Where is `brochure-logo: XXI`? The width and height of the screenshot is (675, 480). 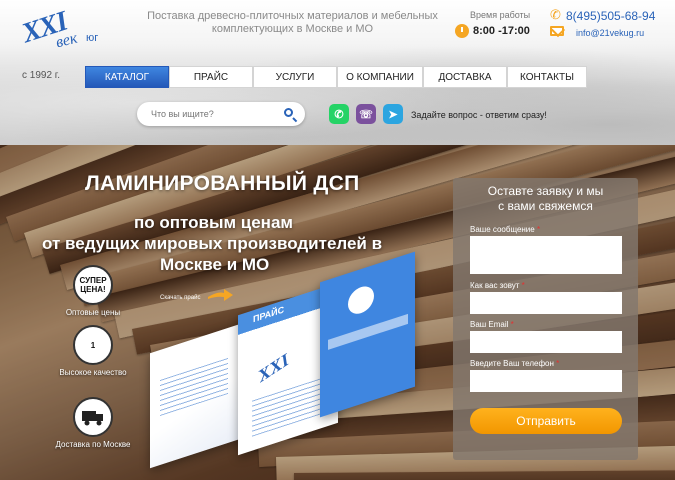
brochure-logo: XXI is located at coordinates (273, 367).